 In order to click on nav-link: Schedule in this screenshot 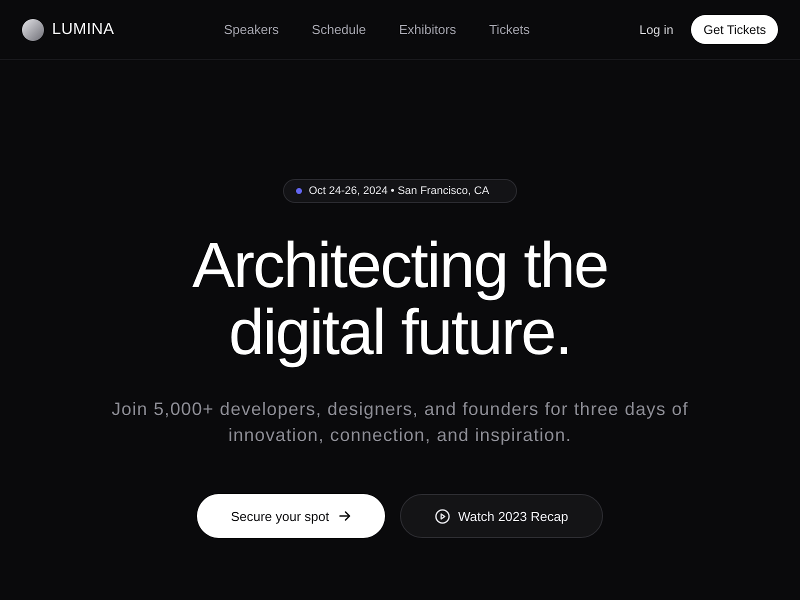, I will do `click(339, 29)`.